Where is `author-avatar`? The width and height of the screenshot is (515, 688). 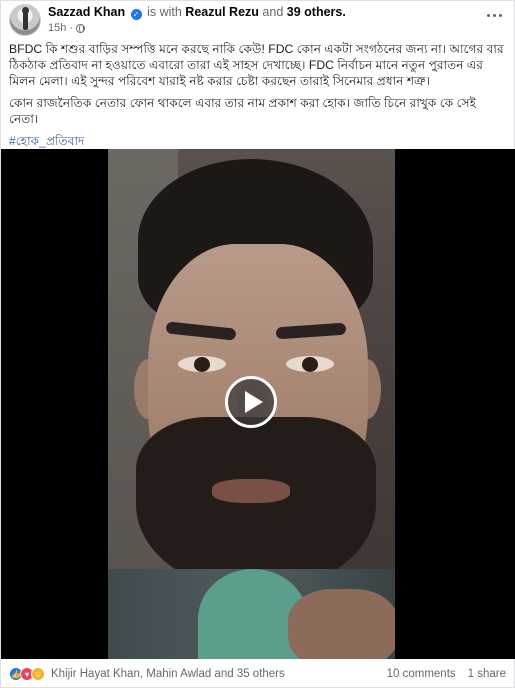
author-avatar is located at coordinates (25, 20).